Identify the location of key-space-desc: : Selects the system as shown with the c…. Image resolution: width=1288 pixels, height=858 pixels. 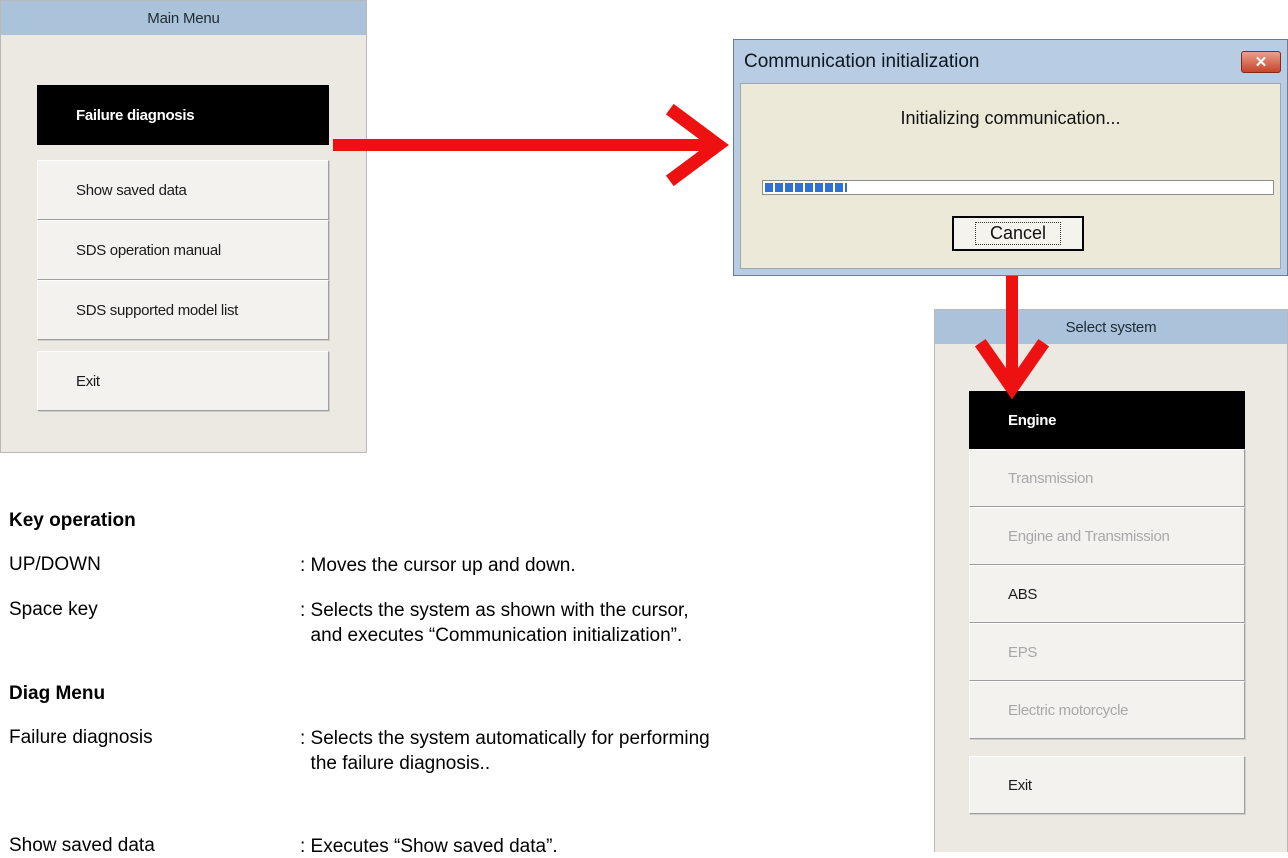
(494, 610).